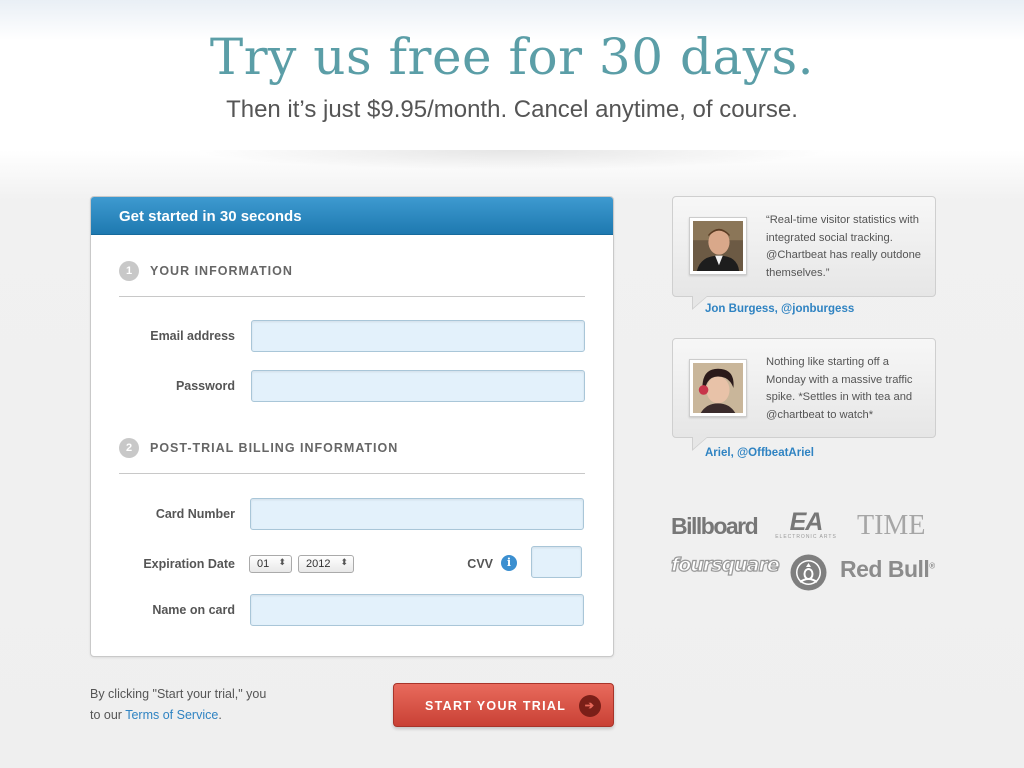 The height and width of the screenshot is (768, 1024). I want to click on arrow-right-icon: ➔, so click(590, 706).